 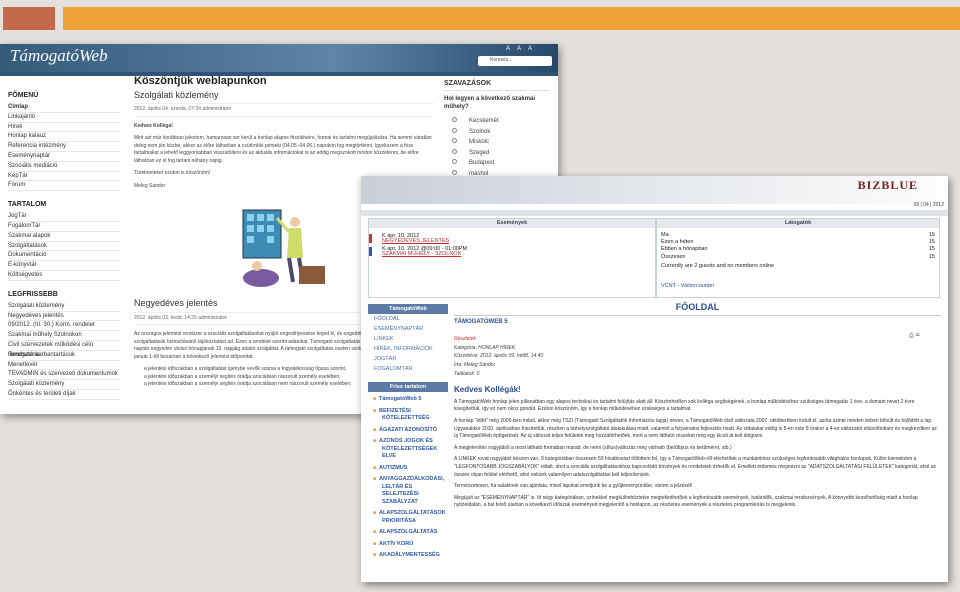 What do you see at coordinates (64, 137) in the screenshot?
I see `menu-item: Honlap kalauz` at bounding box center [64, 137].